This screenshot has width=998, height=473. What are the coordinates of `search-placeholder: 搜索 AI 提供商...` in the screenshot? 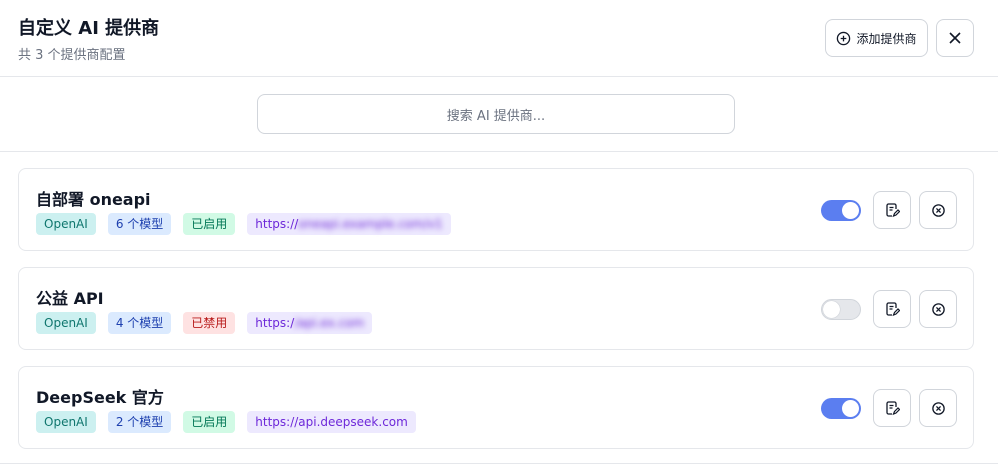 It's located at (496, 116).